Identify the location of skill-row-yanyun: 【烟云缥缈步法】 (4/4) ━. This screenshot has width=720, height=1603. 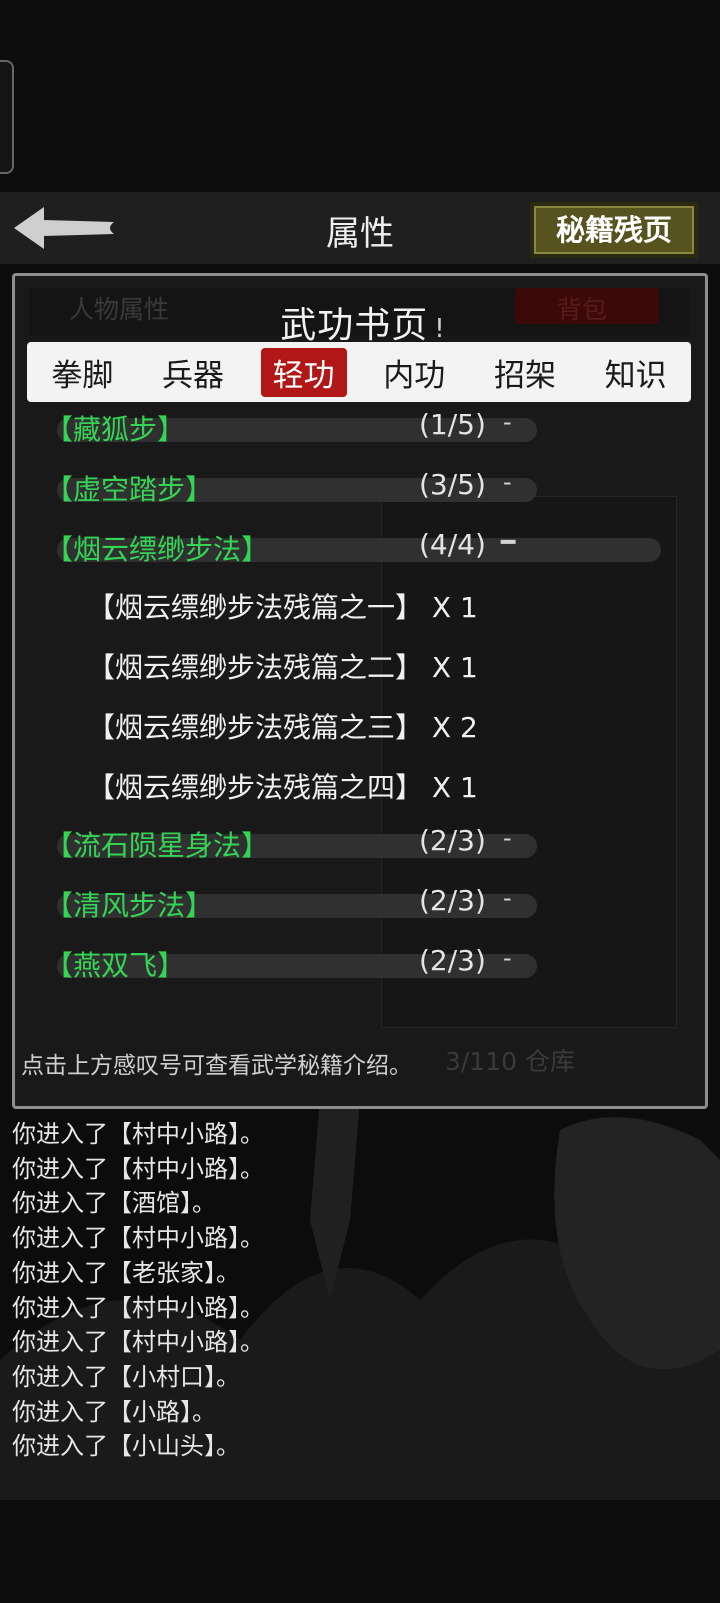
(355, 548).